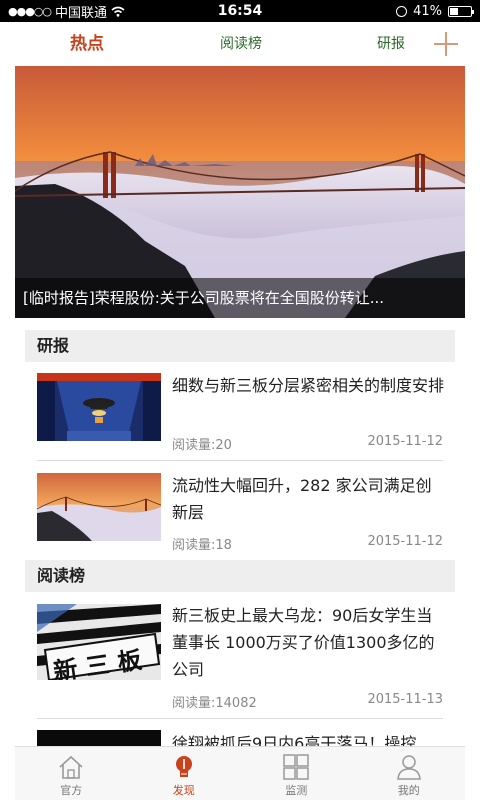  What do you see at coordinates (240, 416) in the screenshot?
I see `list-item: 细数与新三板分层紧密相关的制度安排 阅读量:20 2015-11-12` at bounding box center [240, 416].